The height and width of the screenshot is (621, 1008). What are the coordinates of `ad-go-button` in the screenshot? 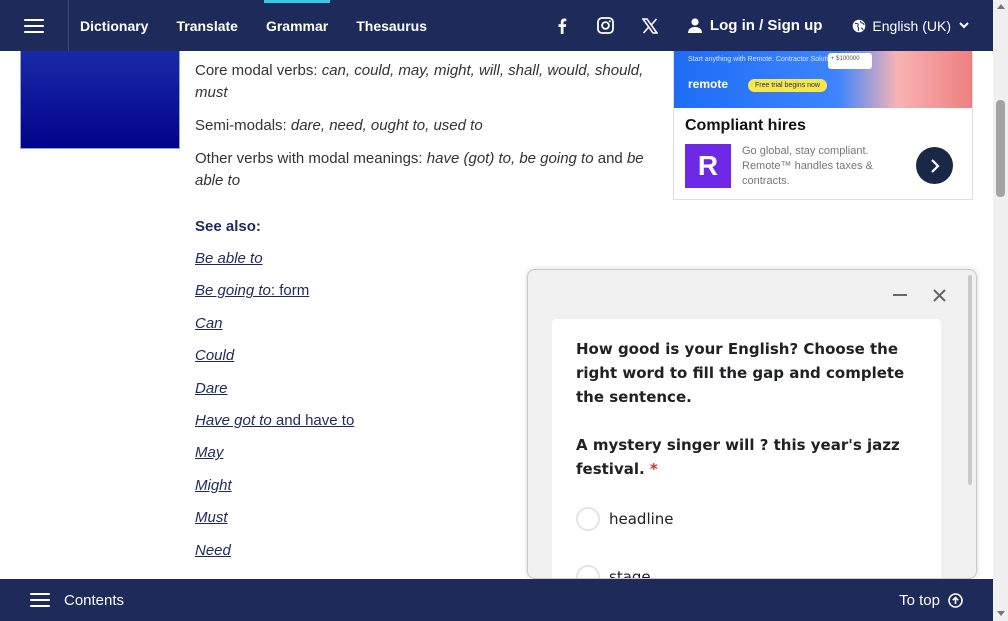 It's located at (934, 165).